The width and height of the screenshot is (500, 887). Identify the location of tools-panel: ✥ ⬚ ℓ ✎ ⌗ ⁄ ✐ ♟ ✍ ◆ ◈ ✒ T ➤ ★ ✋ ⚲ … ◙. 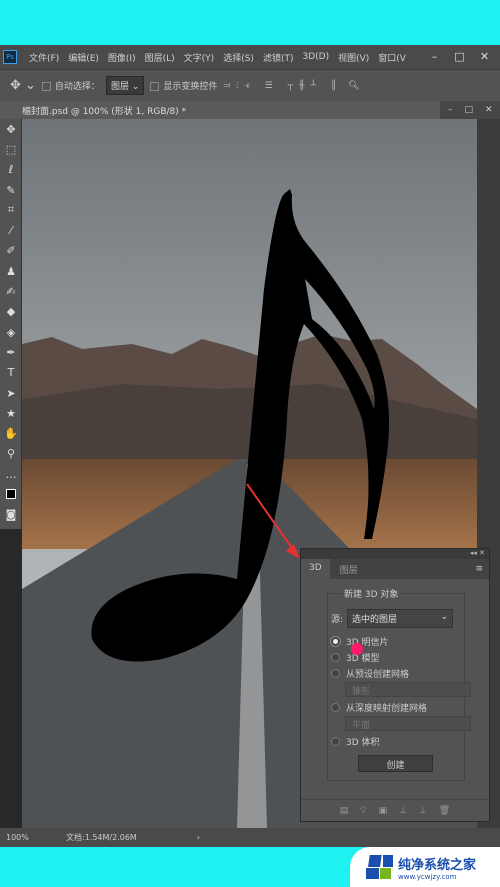
(11, 324).